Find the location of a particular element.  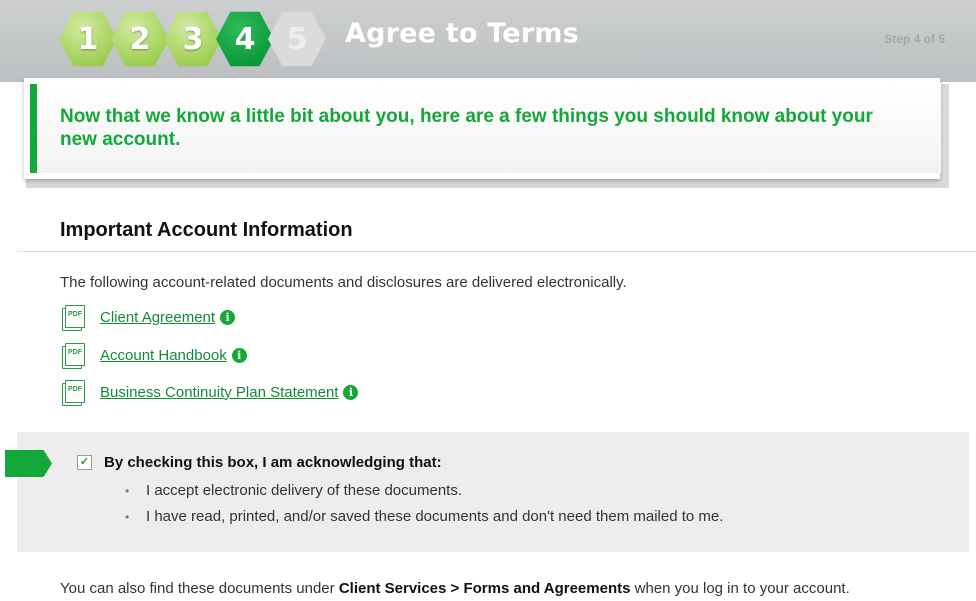

section-title: Important Account Information is located at coordinates (206, 230).